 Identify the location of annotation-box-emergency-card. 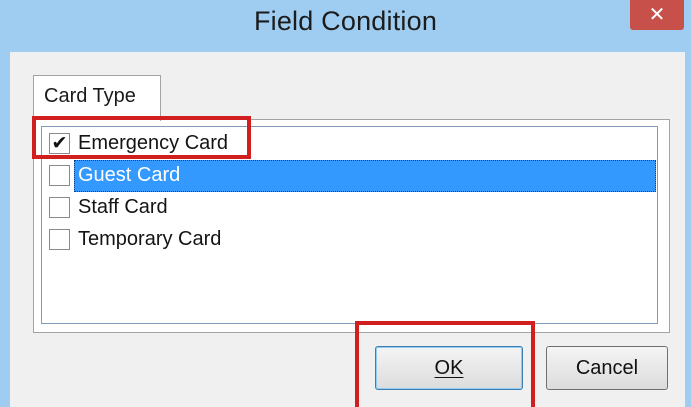
(141, 137).